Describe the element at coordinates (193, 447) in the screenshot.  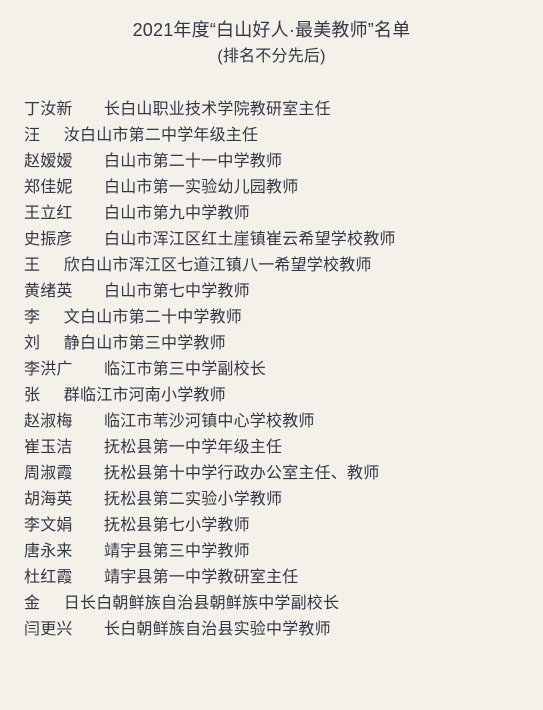
I see `honoree-description: 抚松县第一中学年级主任` at that location.